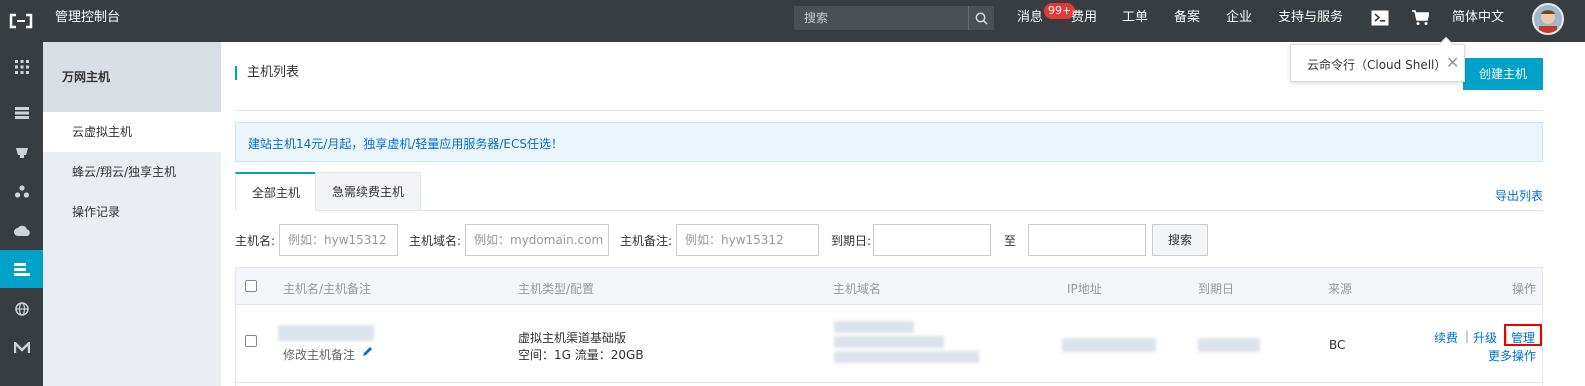 This screenshot has width=1585, height=386. Describe the element at coordinates (251, 286) in the screenshot. I see `select-all-checkbox` at that location.